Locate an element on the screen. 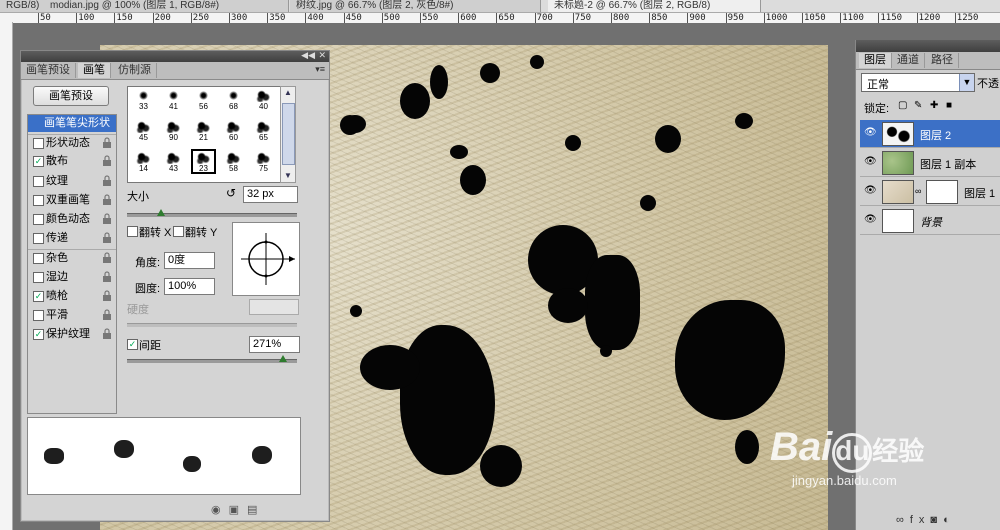 This screenshot has height=530, width=1000. size-slider is located at coordinates (212, 215).